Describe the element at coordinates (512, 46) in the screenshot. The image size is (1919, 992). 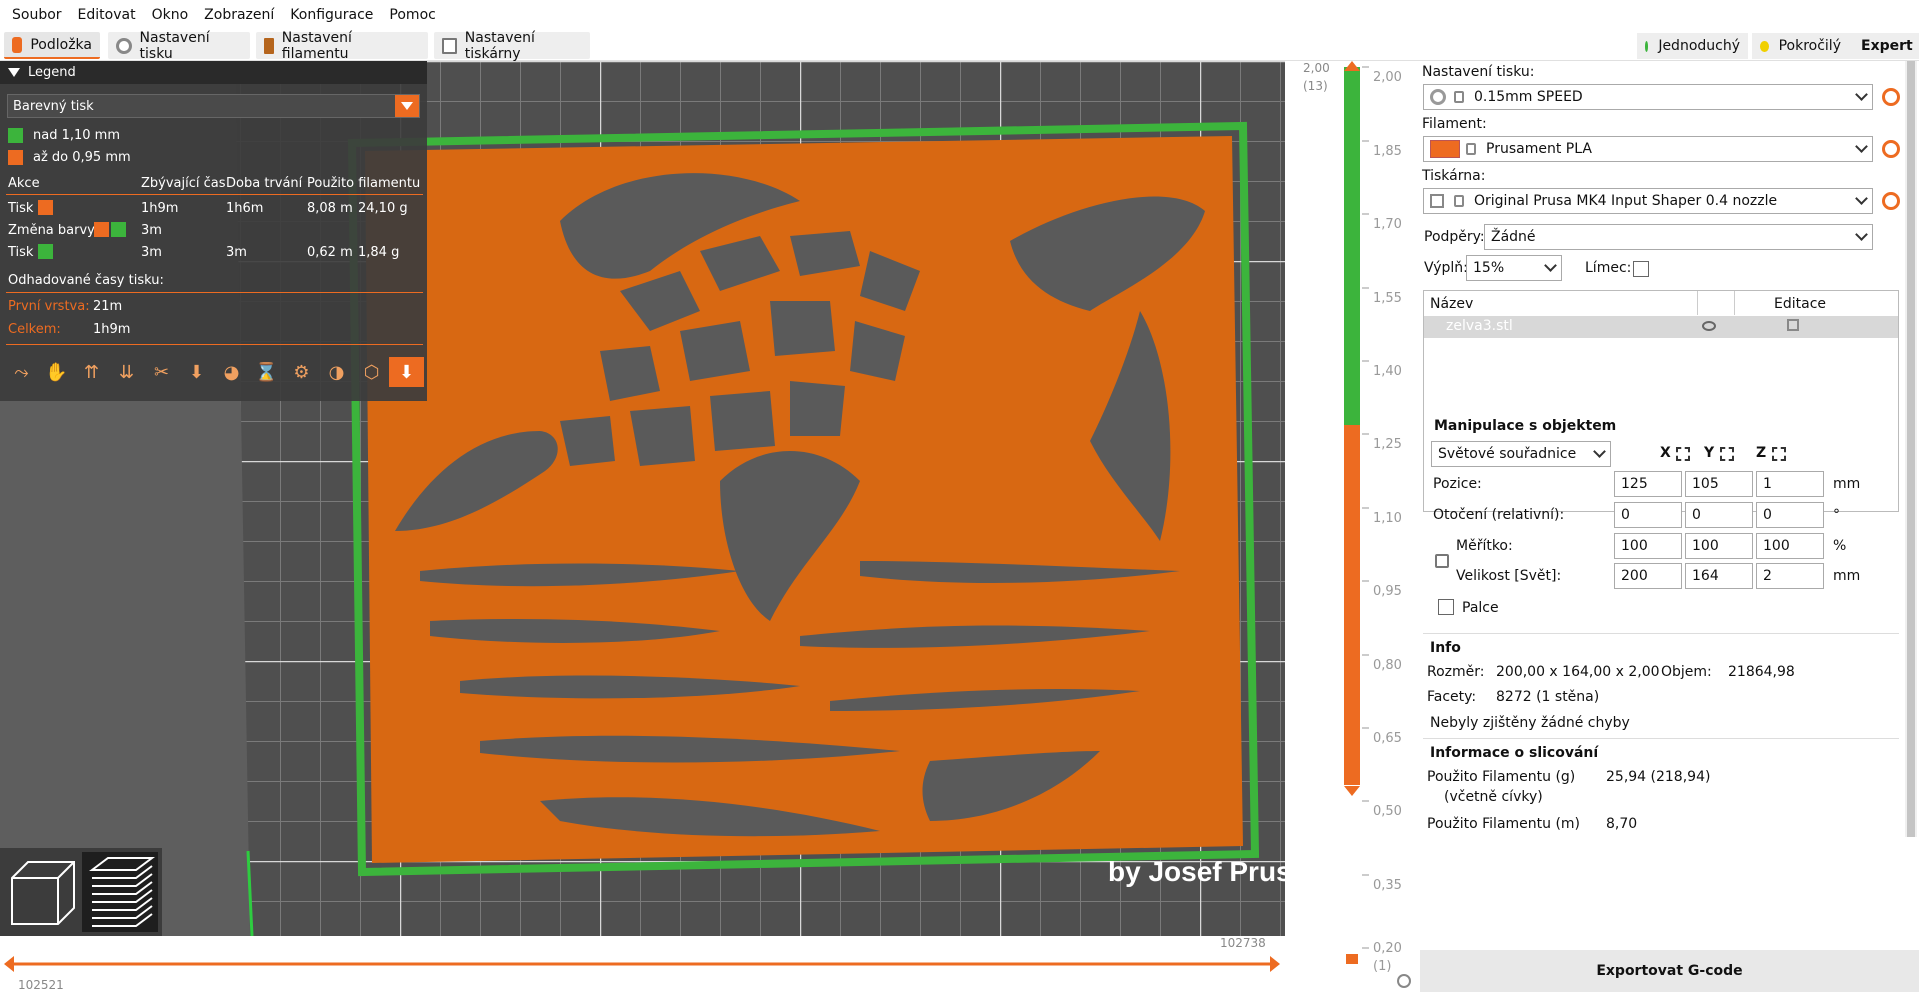
I see `tab-printer-settings: Nastavení tiskárny` at that location.